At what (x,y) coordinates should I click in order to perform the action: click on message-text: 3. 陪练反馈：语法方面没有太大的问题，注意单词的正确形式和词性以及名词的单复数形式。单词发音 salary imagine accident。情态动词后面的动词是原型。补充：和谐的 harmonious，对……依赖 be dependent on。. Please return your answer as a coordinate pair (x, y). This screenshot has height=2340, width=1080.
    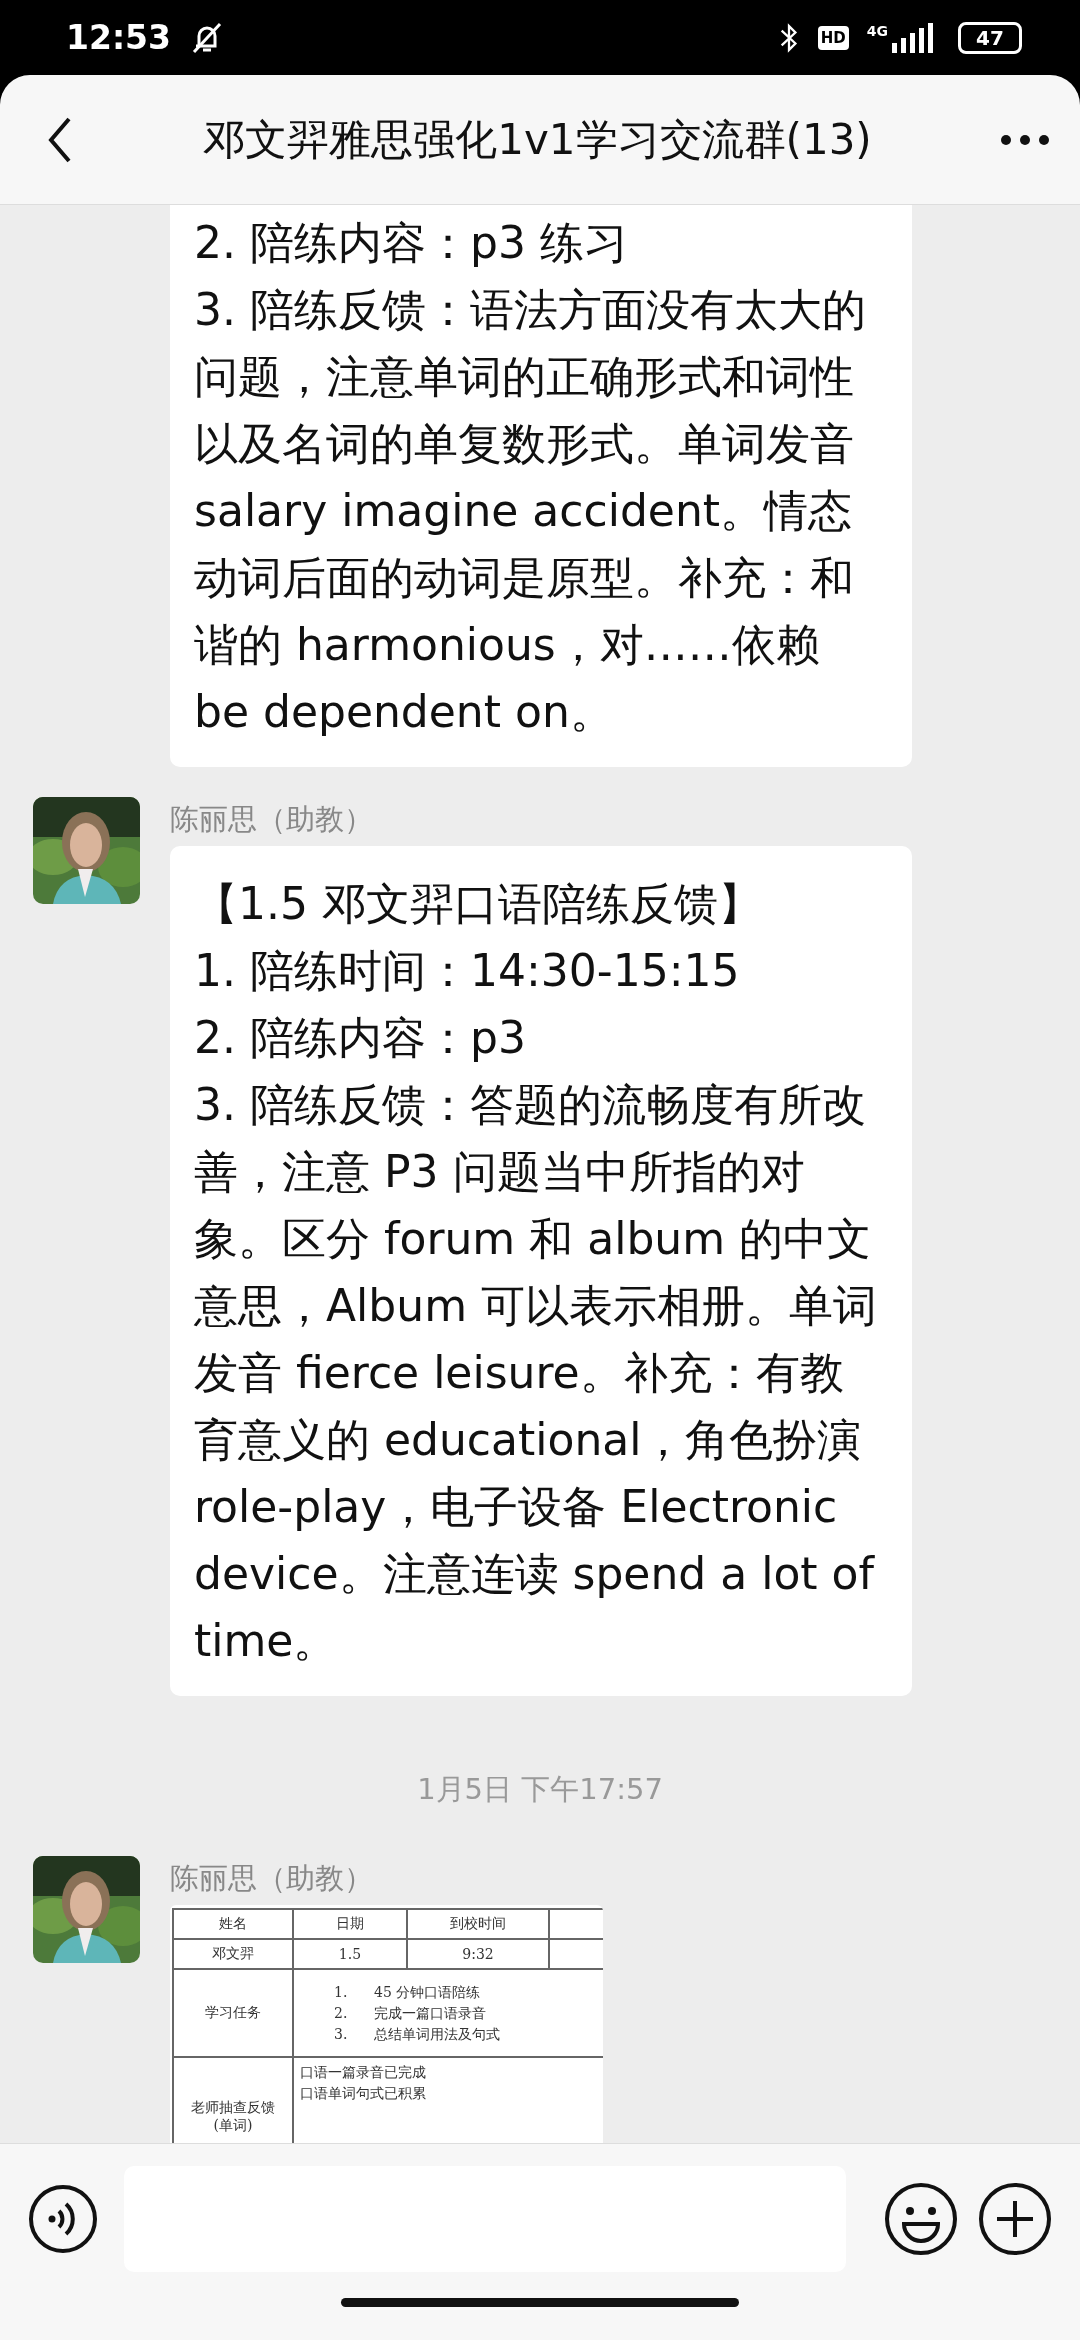
    Looking at the image, I should click on (530, 511).